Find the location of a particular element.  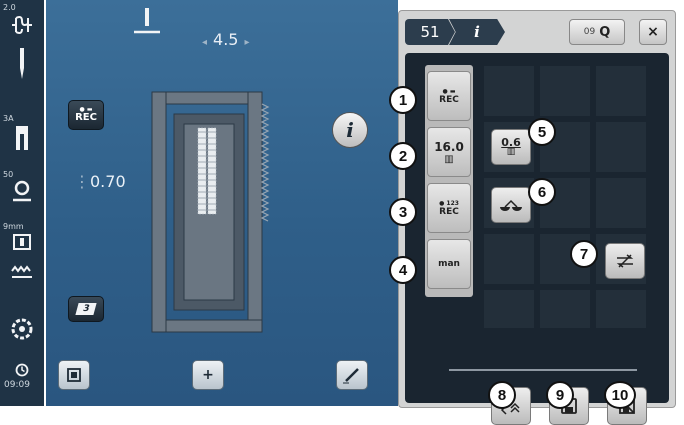

clock-time: 09:09 is located at coordinates (17, 385).